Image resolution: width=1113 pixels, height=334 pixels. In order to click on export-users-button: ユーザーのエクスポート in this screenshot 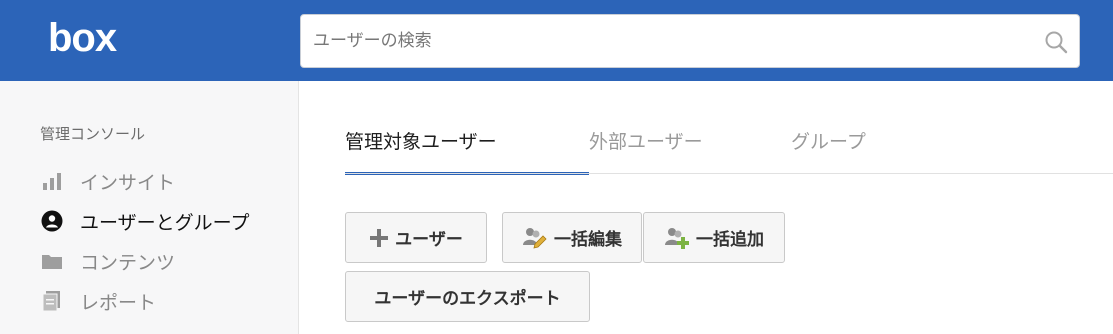, I will do `click(467, 296)`.